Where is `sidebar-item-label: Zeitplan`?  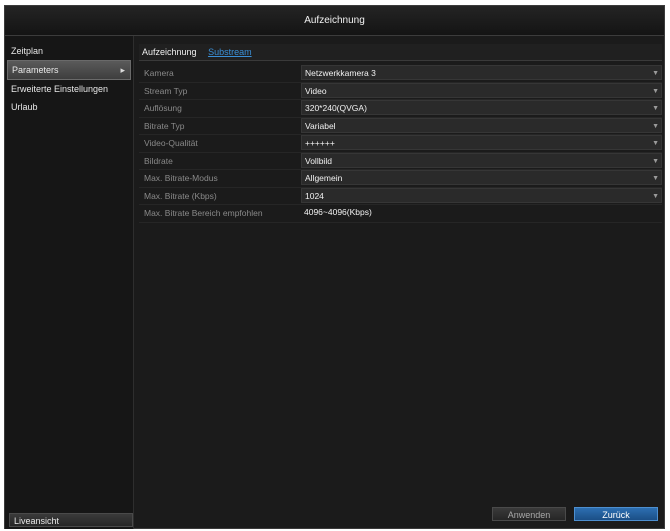
sidebar-item-label: Zeitplan is located at coordinates (27, 51).